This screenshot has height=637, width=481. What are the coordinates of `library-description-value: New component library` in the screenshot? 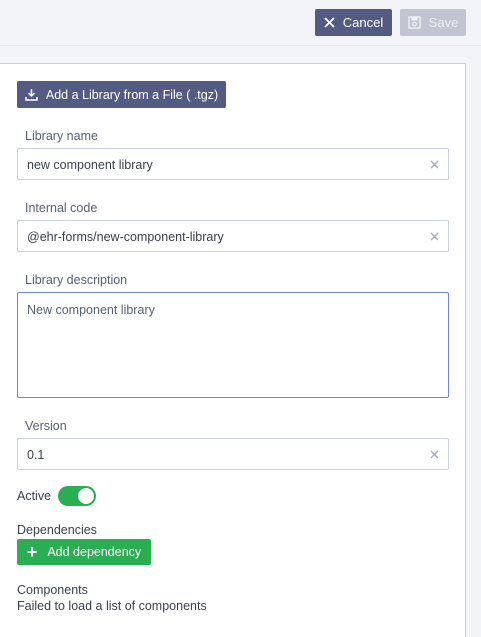 It's located at (91, 310).